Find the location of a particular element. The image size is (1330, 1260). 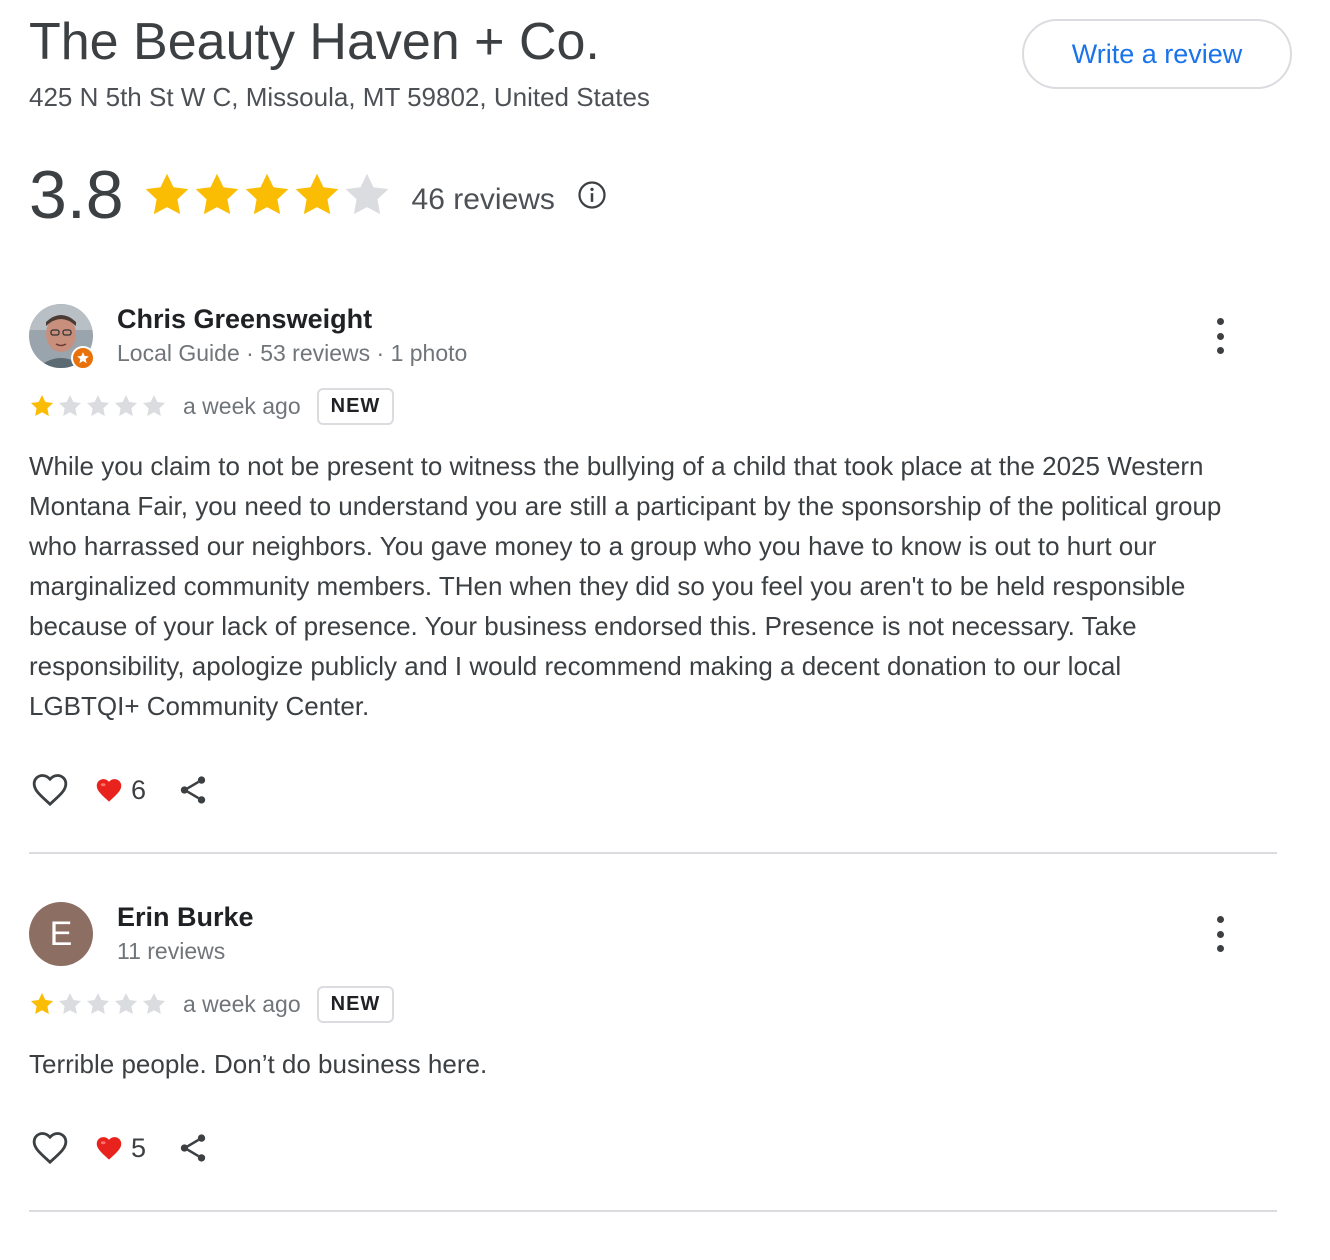

heart-reaction: 6 is located at coordinates (120, 790).